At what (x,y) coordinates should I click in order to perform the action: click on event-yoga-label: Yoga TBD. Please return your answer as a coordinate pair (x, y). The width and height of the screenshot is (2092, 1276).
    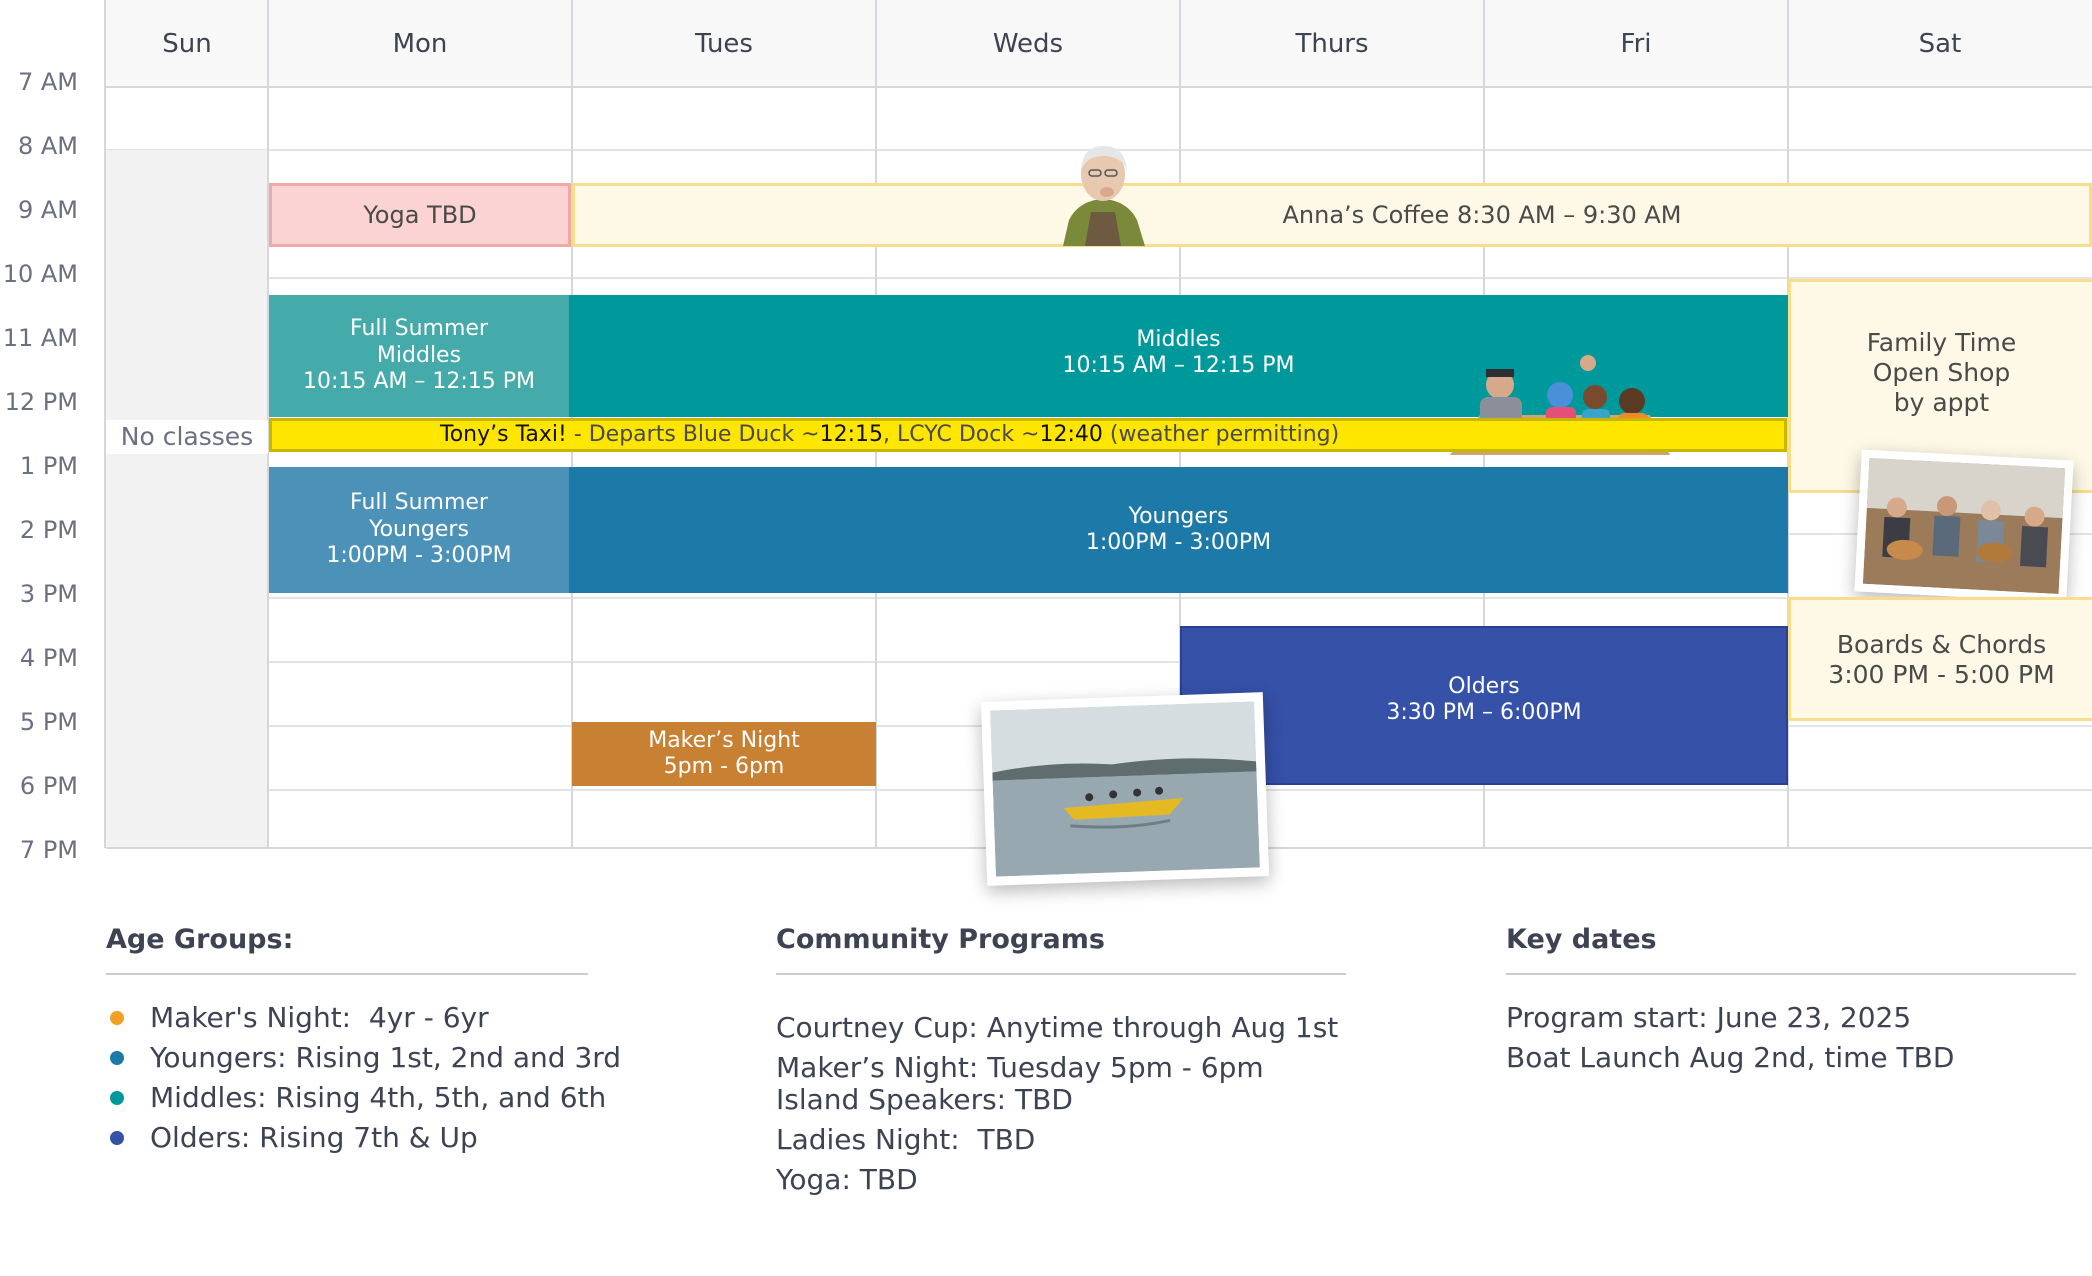
    Looking at the image, I should click on (420, 214).